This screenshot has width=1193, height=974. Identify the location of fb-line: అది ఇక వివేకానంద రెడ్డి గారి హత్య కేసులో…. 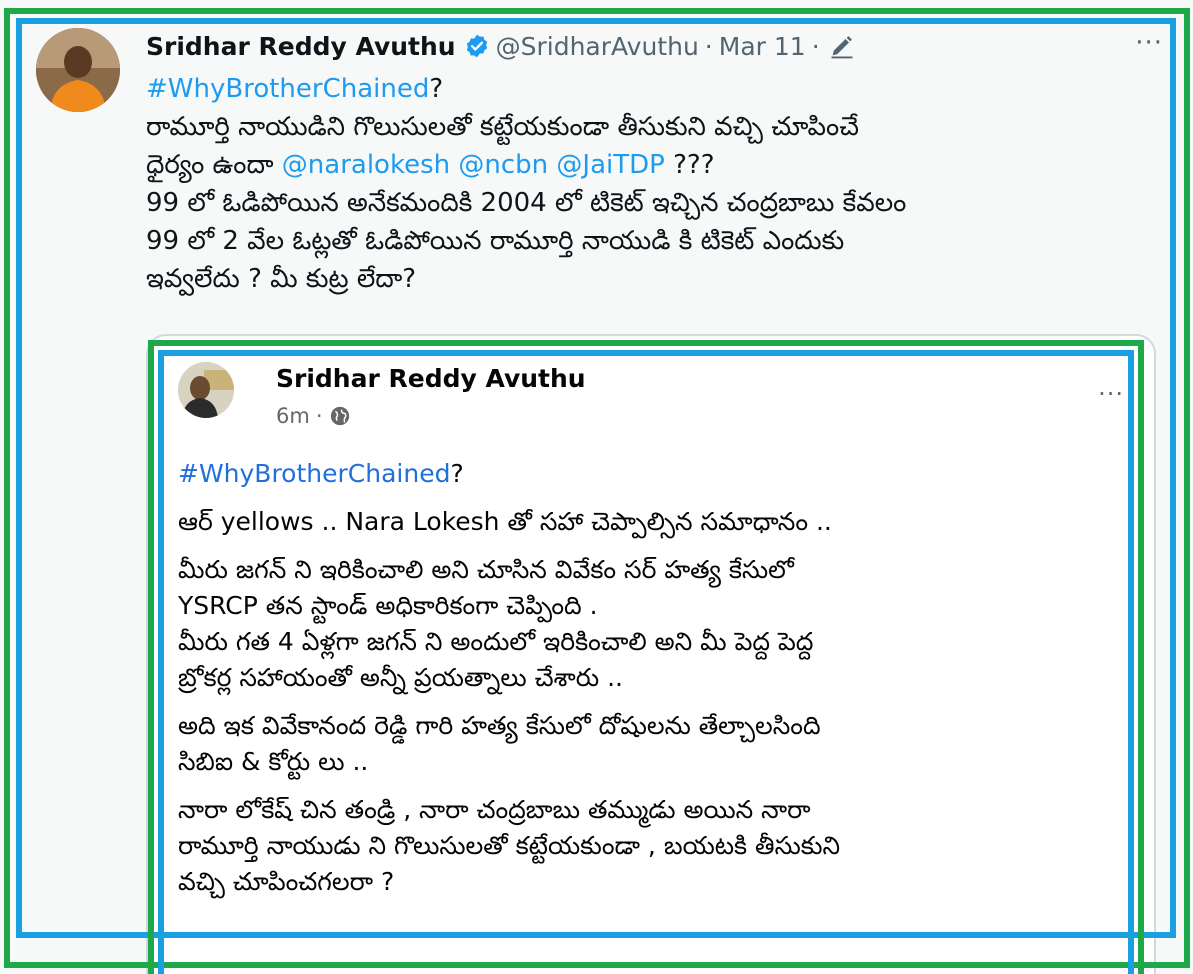
(499, 725).